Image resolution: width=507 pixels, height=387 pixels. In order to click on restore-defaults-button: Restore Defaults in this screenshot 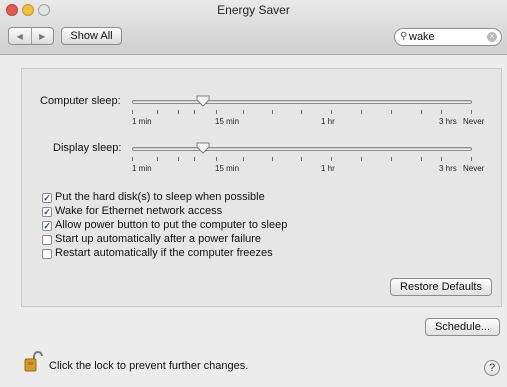, I will do `click(441, 287)`.